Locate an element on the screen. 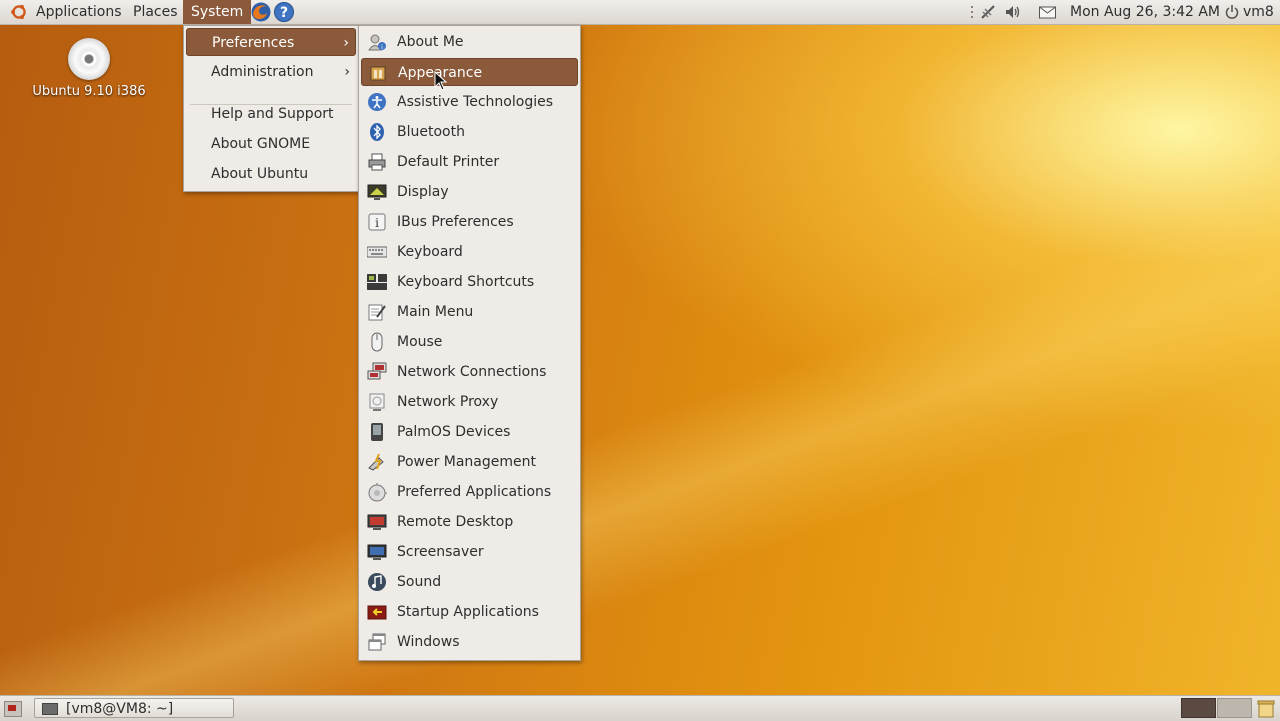 The image size is (1280, 721). menu-item-network-proxy: Network Proxy is located at coordinates (469, 402).